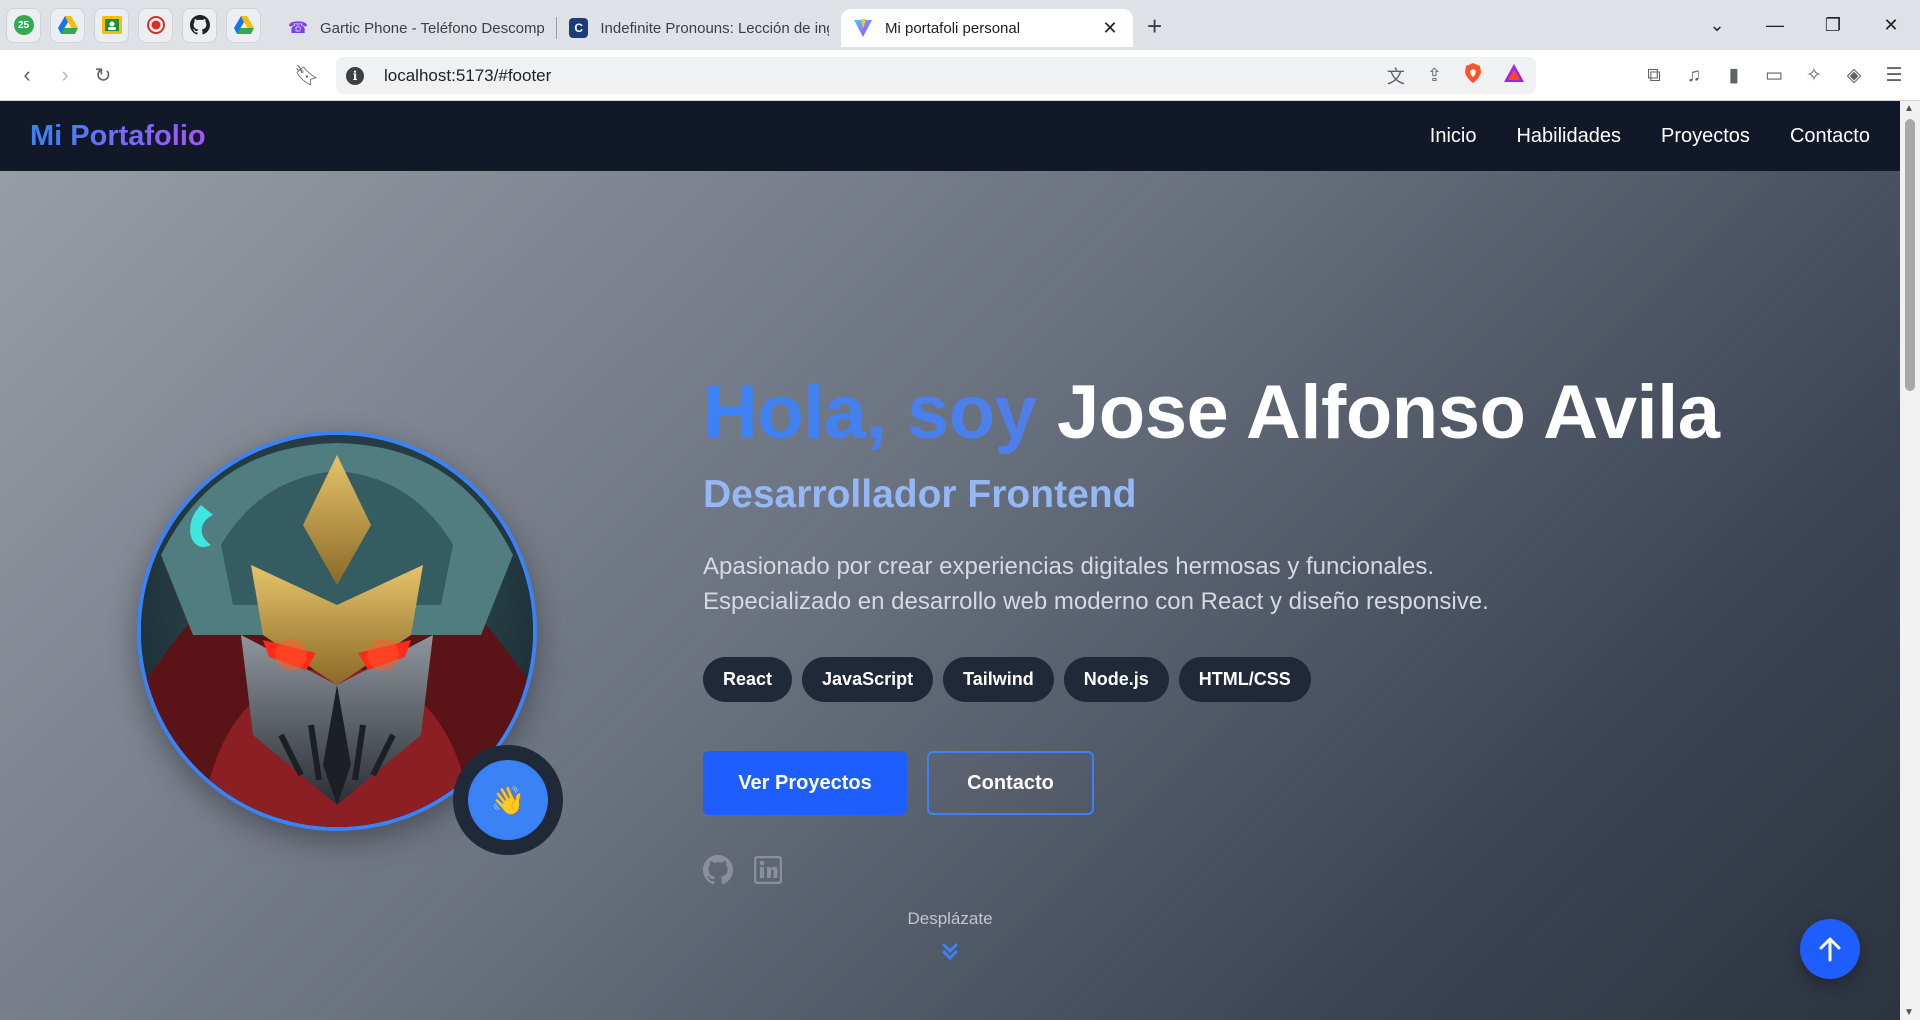  I want to click on arrow-up-icon, so click(1830, 949).